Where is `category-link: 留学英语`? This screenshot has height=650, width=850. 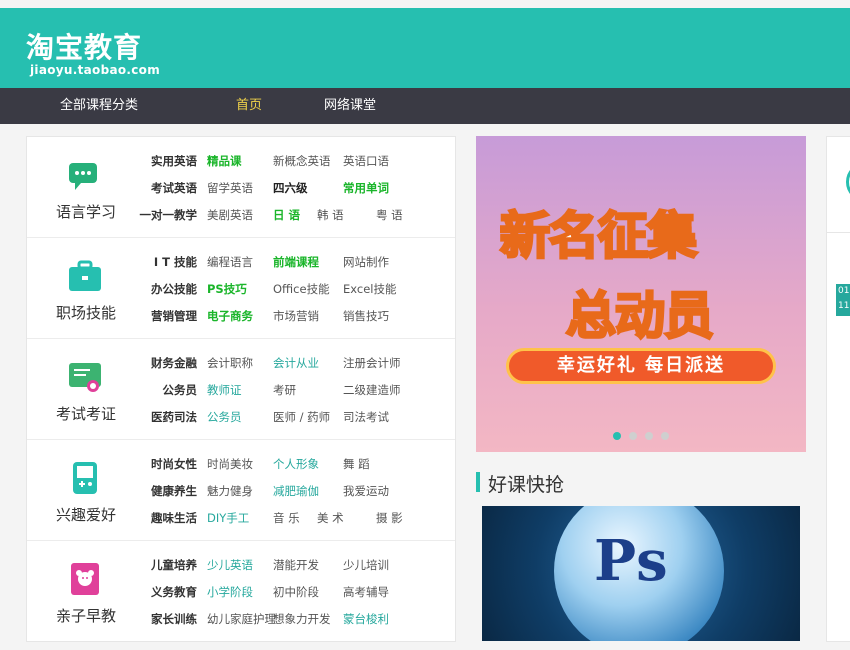
category-link: 留学英语 is located at coordinates (230, 188).